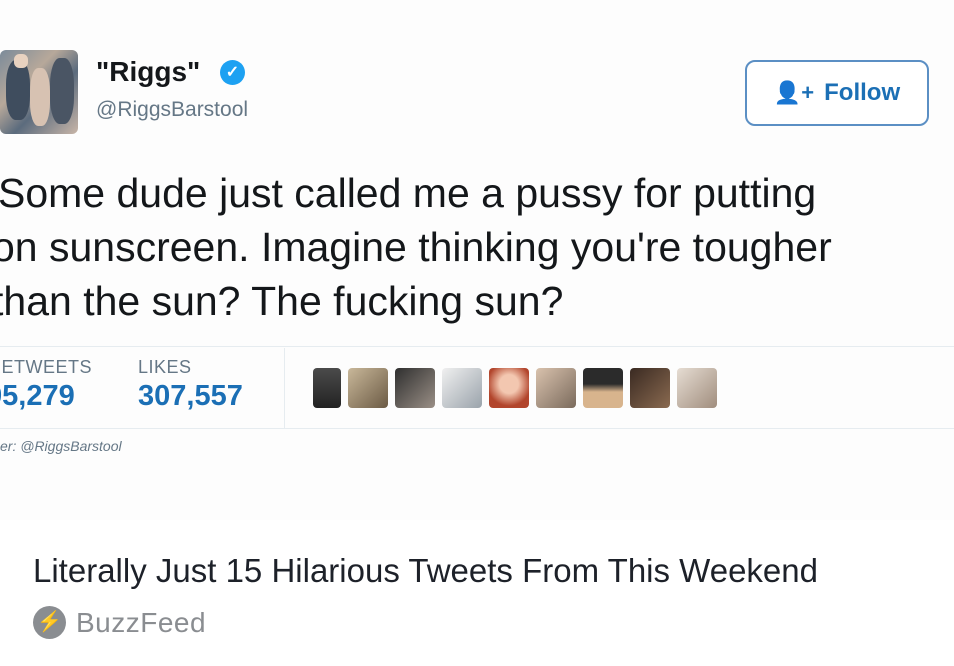 This screenshot has width=954, height=666. What do you see at coordinates (282, 301) in the screenshot?
I see `tweet-text-line: than the sun? The fucking sun?` at bounding box center [282, 301].